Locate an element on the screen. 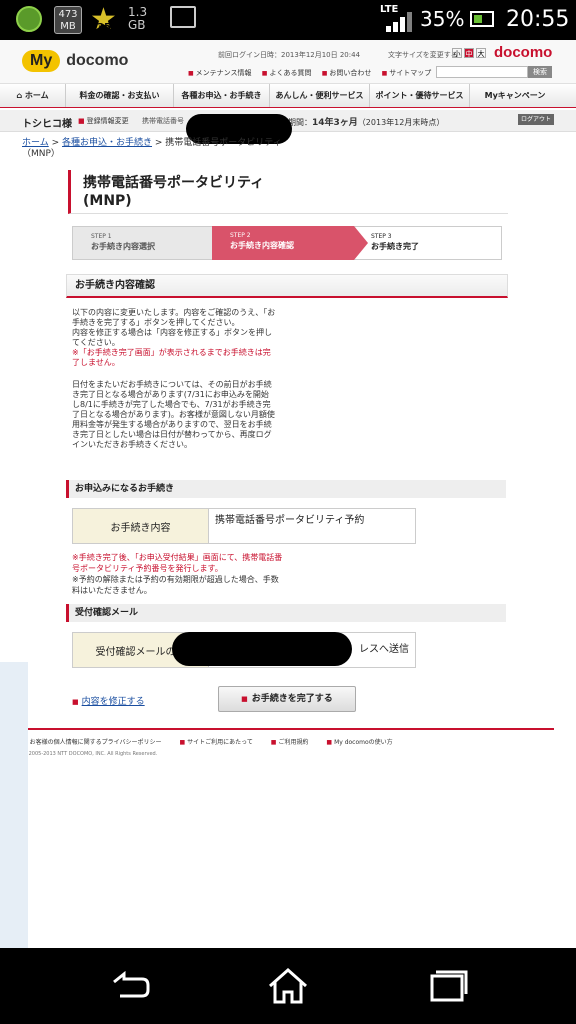  sitemap-link: サイトマップ is located at coordinates (407, 73).